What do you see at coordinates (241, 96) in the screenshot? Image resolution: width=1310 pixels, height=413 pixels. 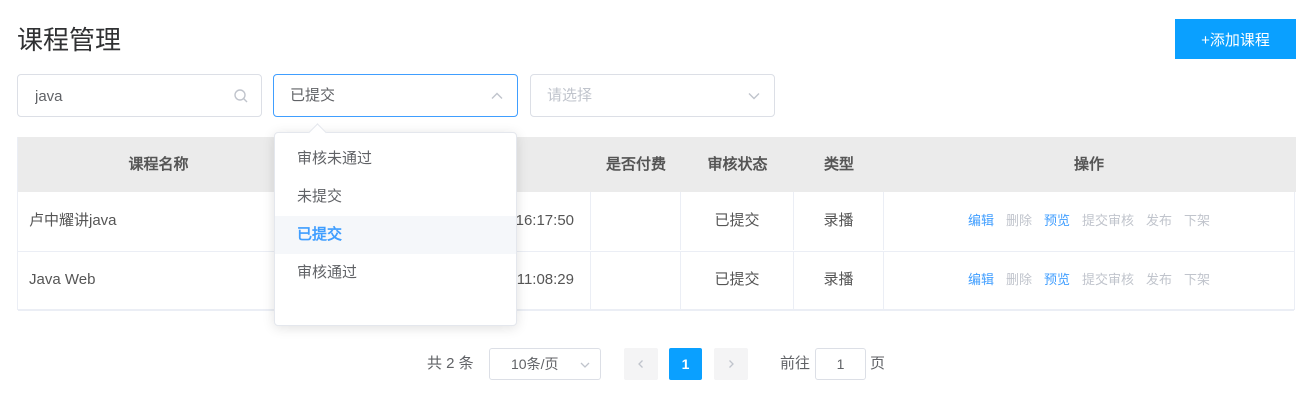 I see `search-icon` at bounding box center [241, 96].